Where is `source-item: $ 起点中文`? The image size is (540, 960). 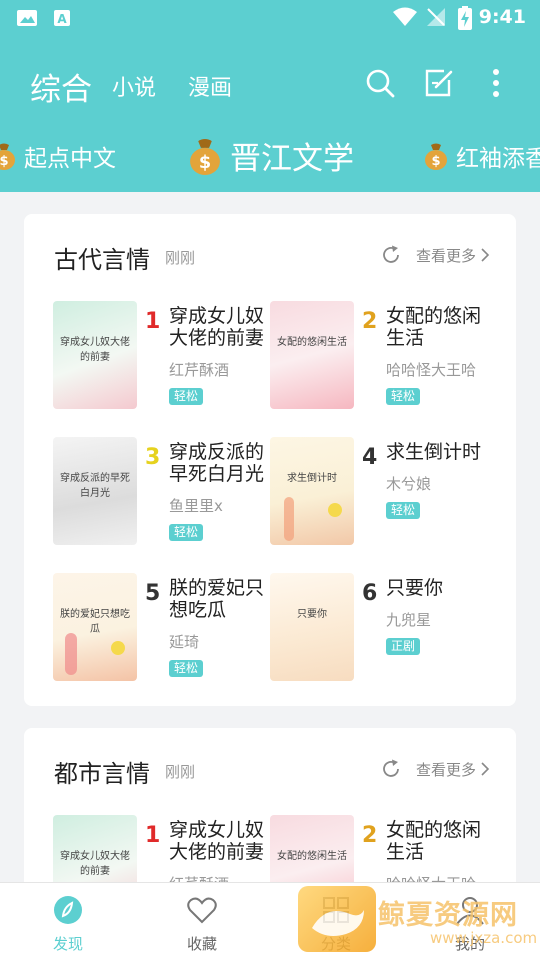 source-item: $ 起点中文 is located at coordinates (58, 156).